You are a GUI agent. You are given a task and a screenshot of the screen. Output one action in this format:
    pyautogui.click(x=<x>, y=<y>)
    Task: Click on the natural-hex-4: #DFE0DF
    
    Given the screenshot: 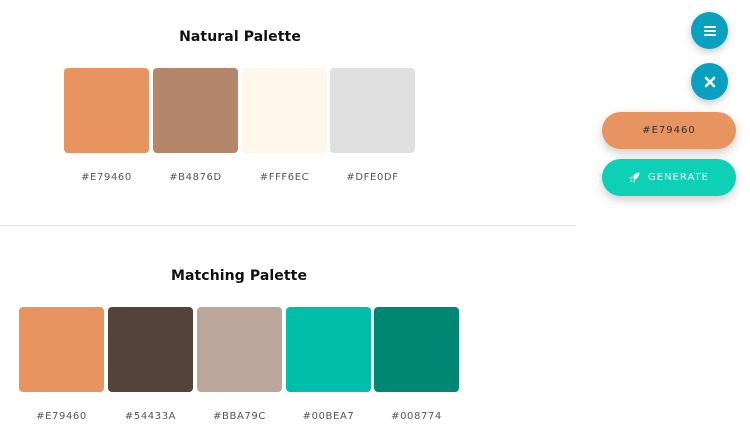 What is the action you would take?
    pyautogui.click(x=372, y=177)
    